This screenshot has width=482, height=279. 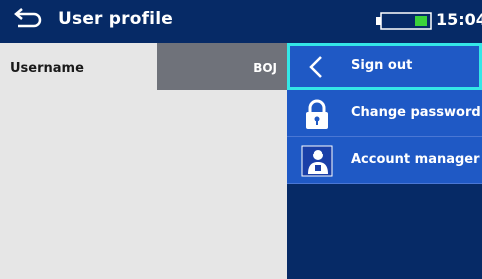 I want to click on lock-icon, so click(x=317, y=114).